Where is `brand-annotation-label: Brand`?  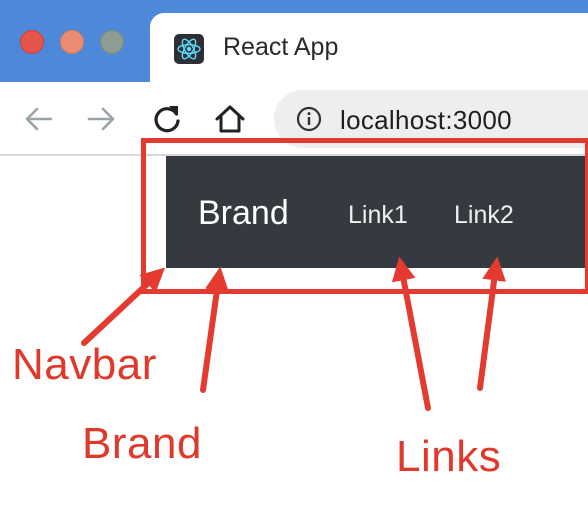
brand-annotation-label: Brand is located at coordinates (142, 443).